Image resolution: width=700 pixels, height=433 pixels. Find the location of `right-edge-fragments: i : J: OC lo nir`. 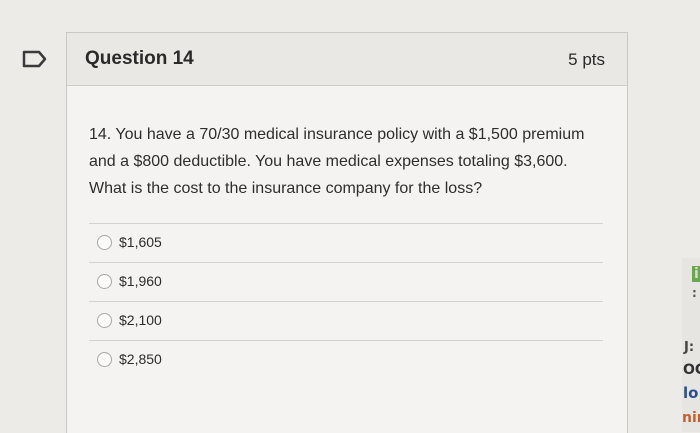

right-edge-fragments: i : J: OC lo nir is located at coordinates (691, 345).